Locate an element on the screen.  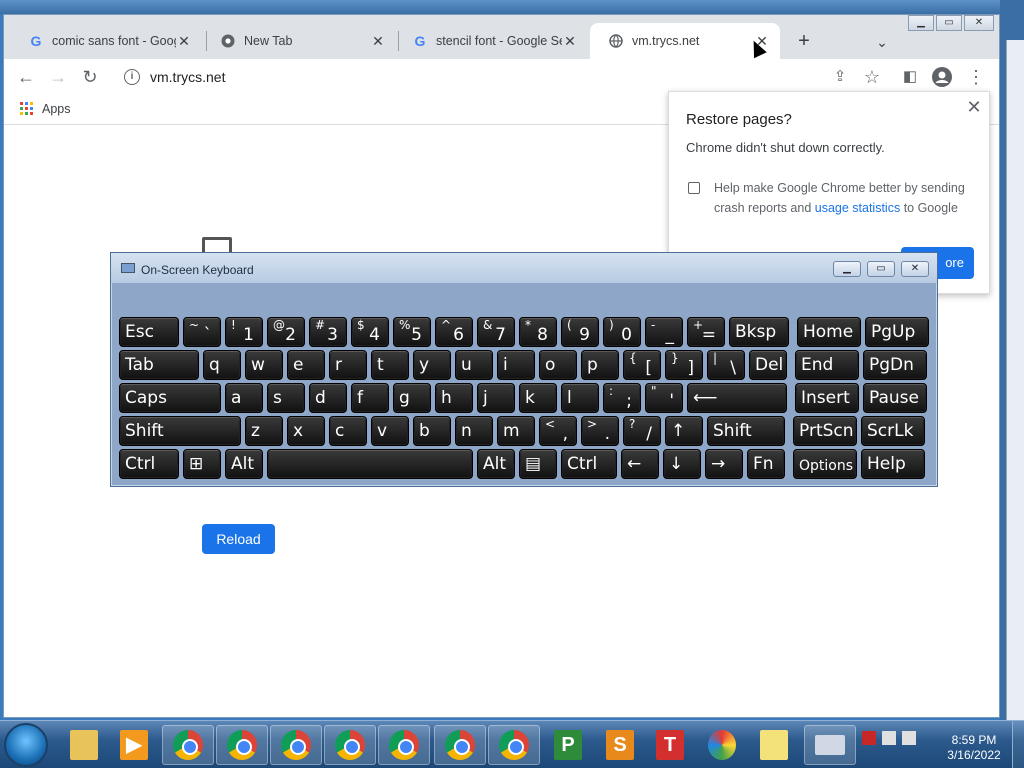
key-t: t is located at coordinates (390, 365).